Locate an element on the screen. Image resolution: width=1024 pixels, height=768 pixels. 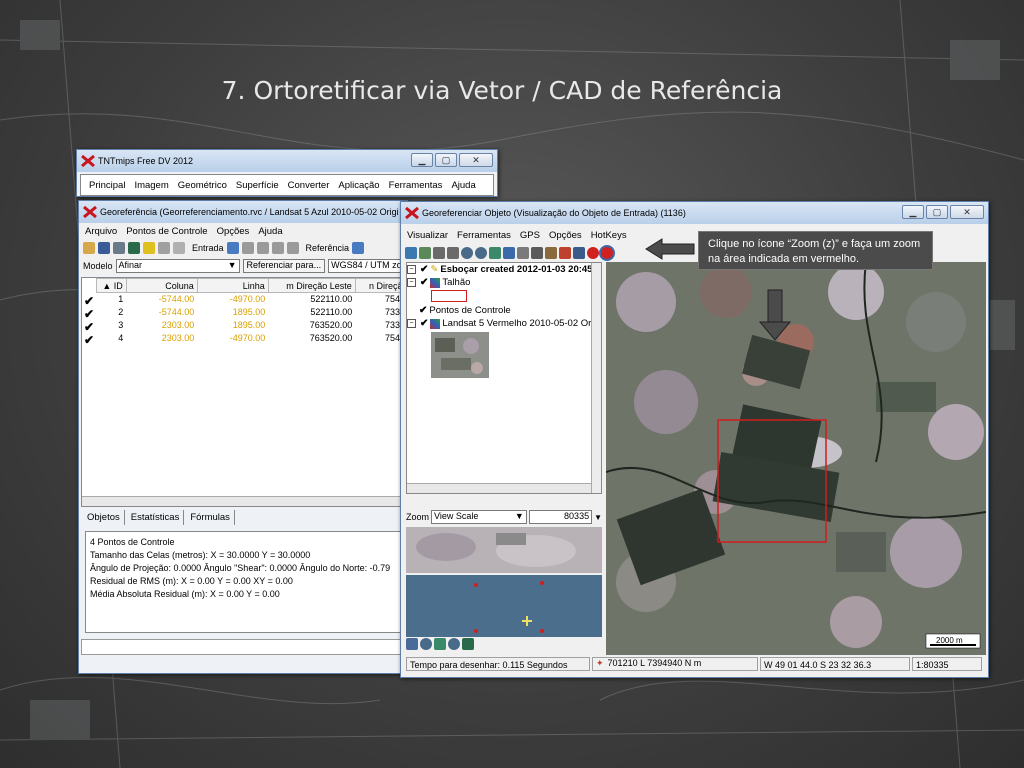
column-header-id: ▲ ID is located at coordinates (111, 285).